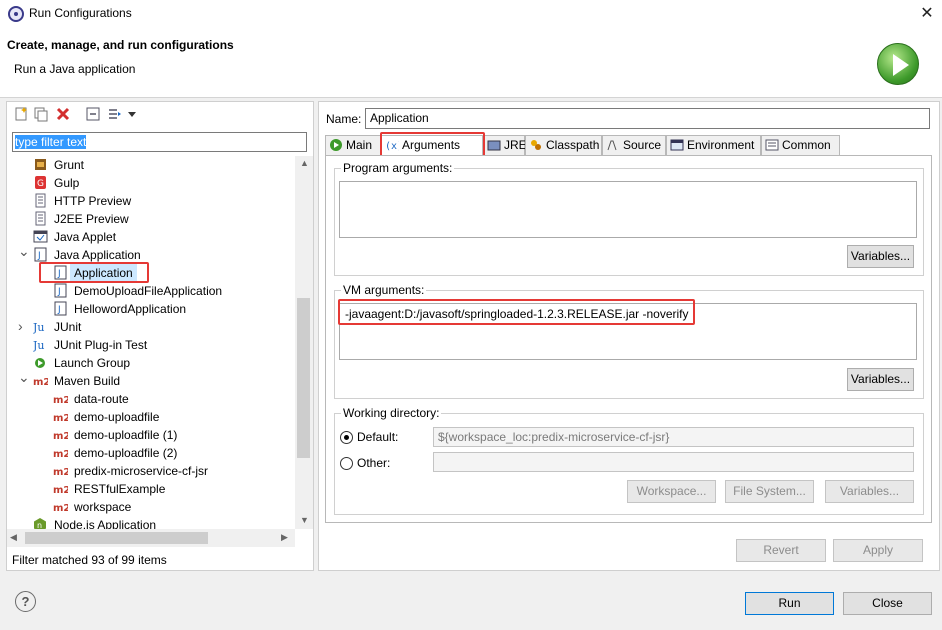 The height and width of the screenshot is (630, 942). What do you see at coordinates (346, 463) in the screenshot?
I see `other-radio` at bounding box center [346, 463].